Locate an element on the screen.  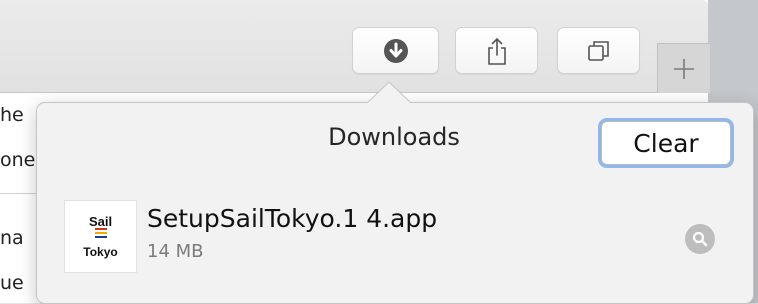
app-icon-stripes is located at coordinates (101, 234).